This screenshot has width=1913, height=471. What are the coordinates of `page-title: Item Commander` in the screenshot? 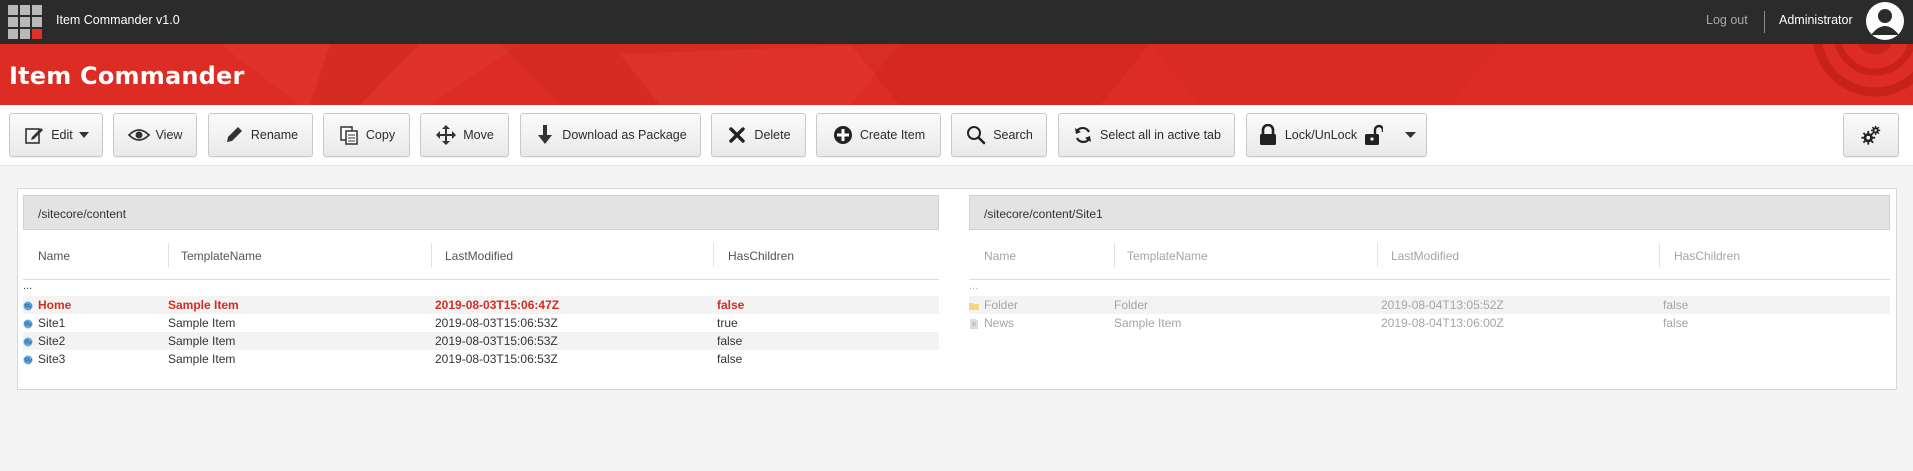 It's located at (127, 76).